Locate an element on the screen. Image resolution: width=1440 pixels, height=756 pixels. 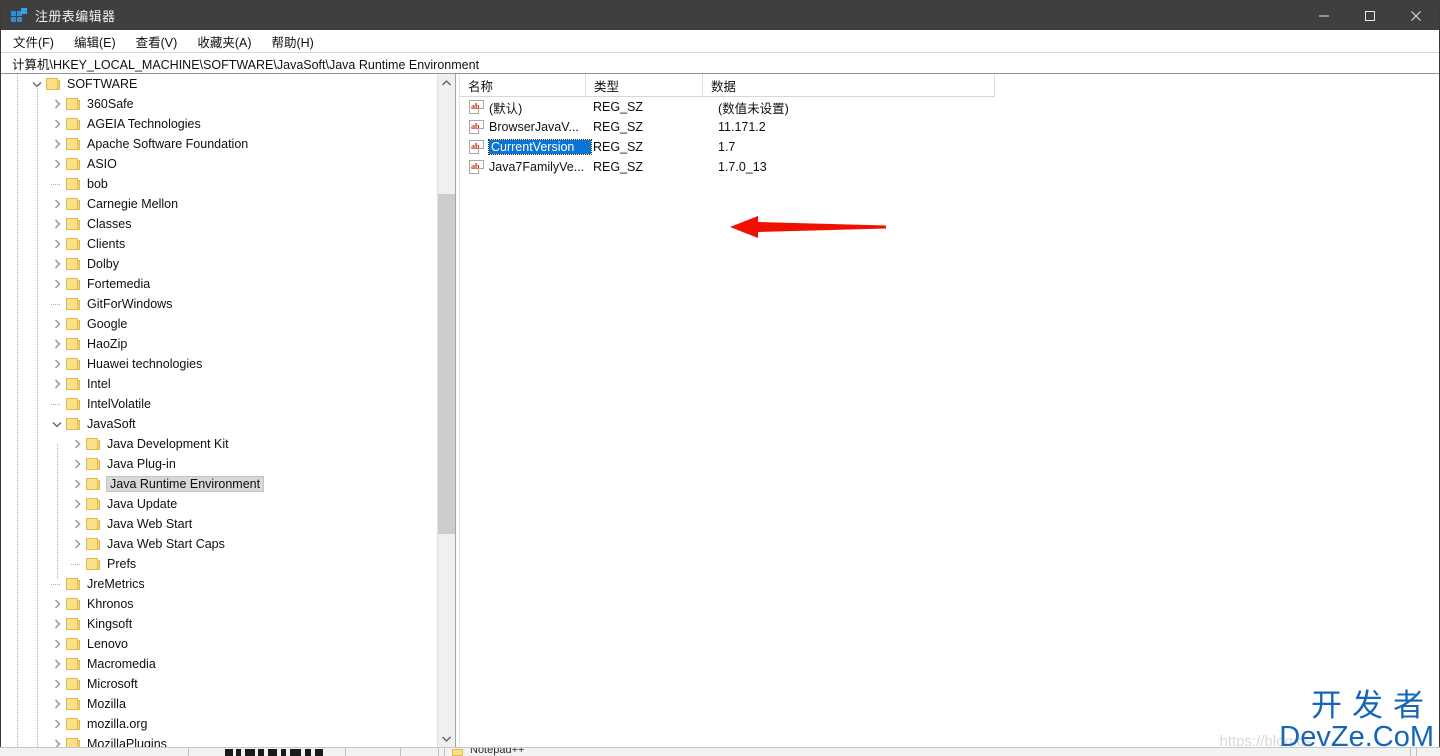
tree-node: Microsoft is located at coordinates (228, 684).